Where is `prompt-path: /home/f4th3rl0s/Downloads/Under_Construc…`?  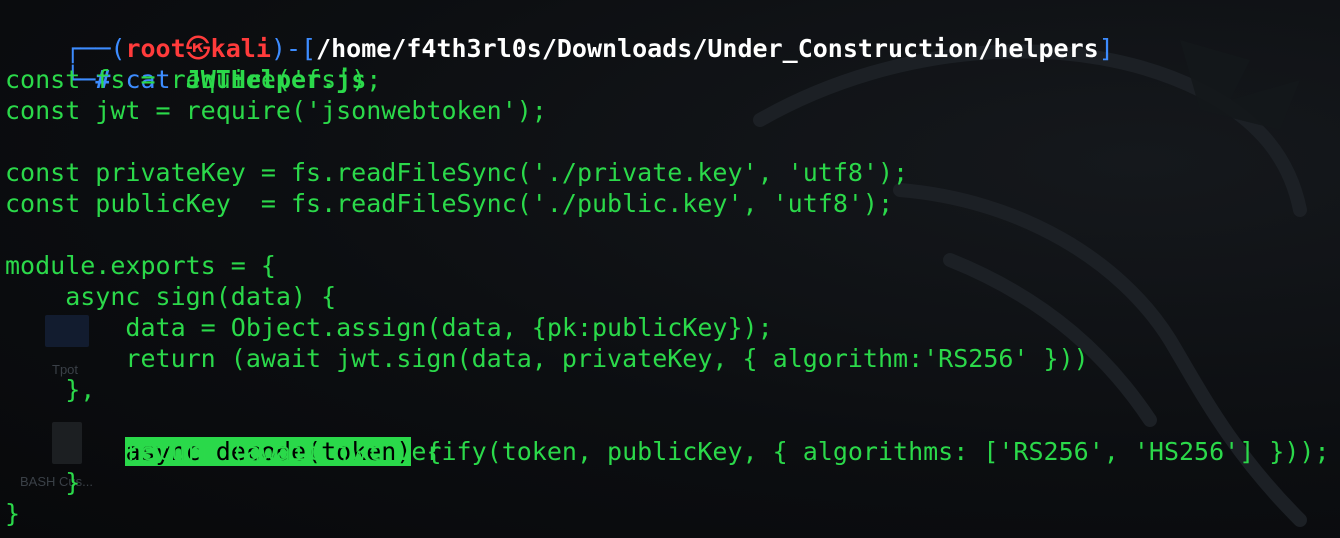 prompt-path: /home/f4th3rl0s/Downloads/Under_Construc… is located at coordinates (707, 48).